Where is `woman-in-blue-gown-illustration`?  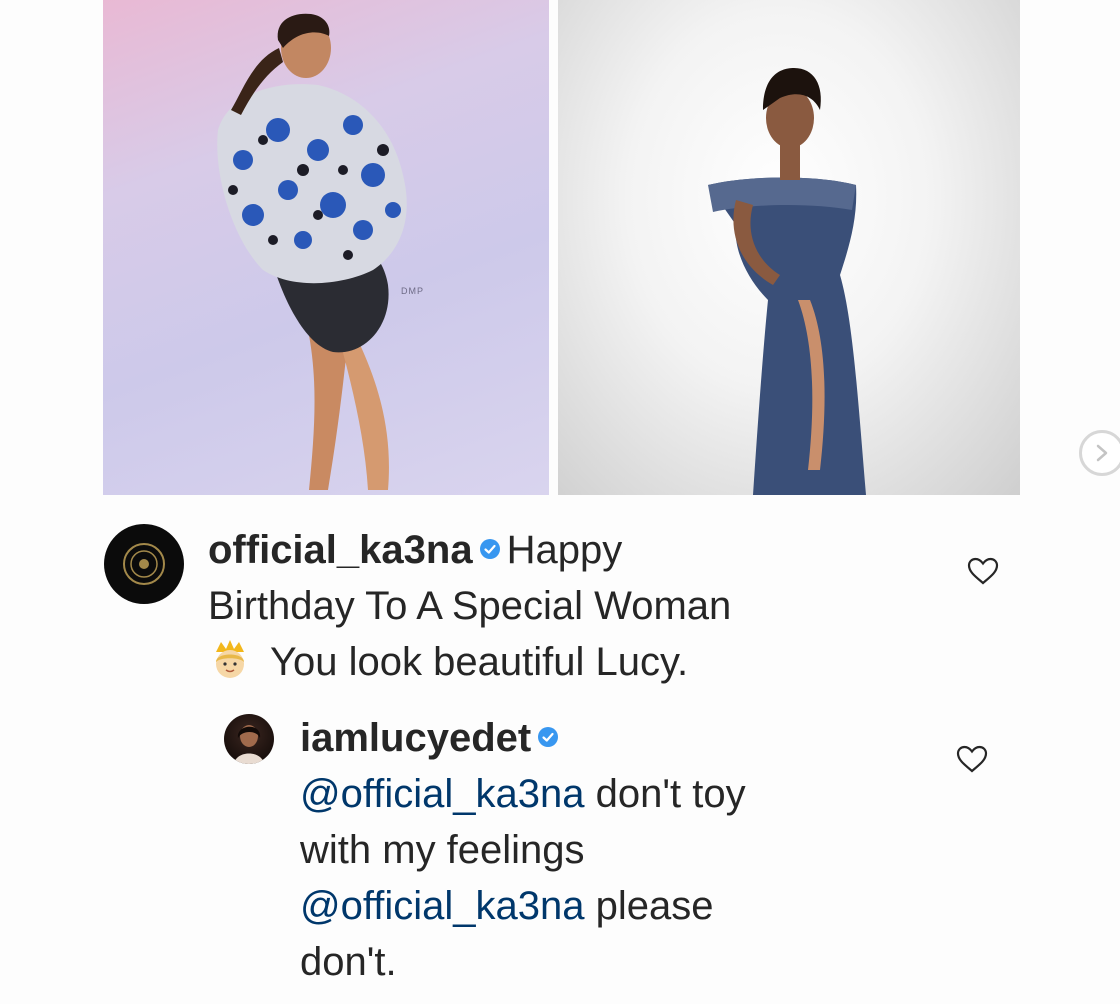 woman-in-blue-gown-illustration is located at coordinates (787, 281).